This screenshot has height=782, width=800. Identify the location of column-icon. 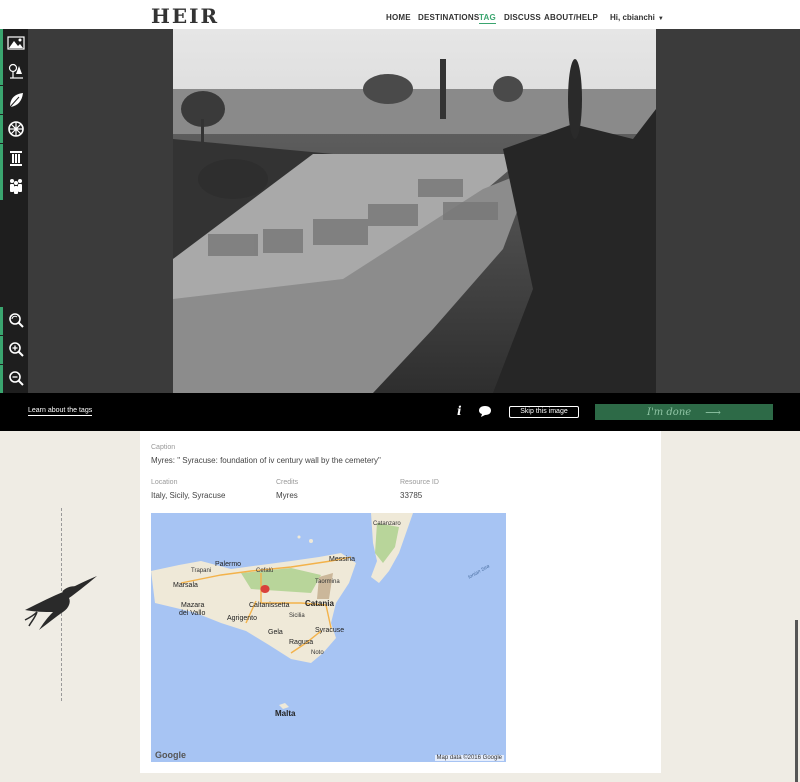
(14, 158).